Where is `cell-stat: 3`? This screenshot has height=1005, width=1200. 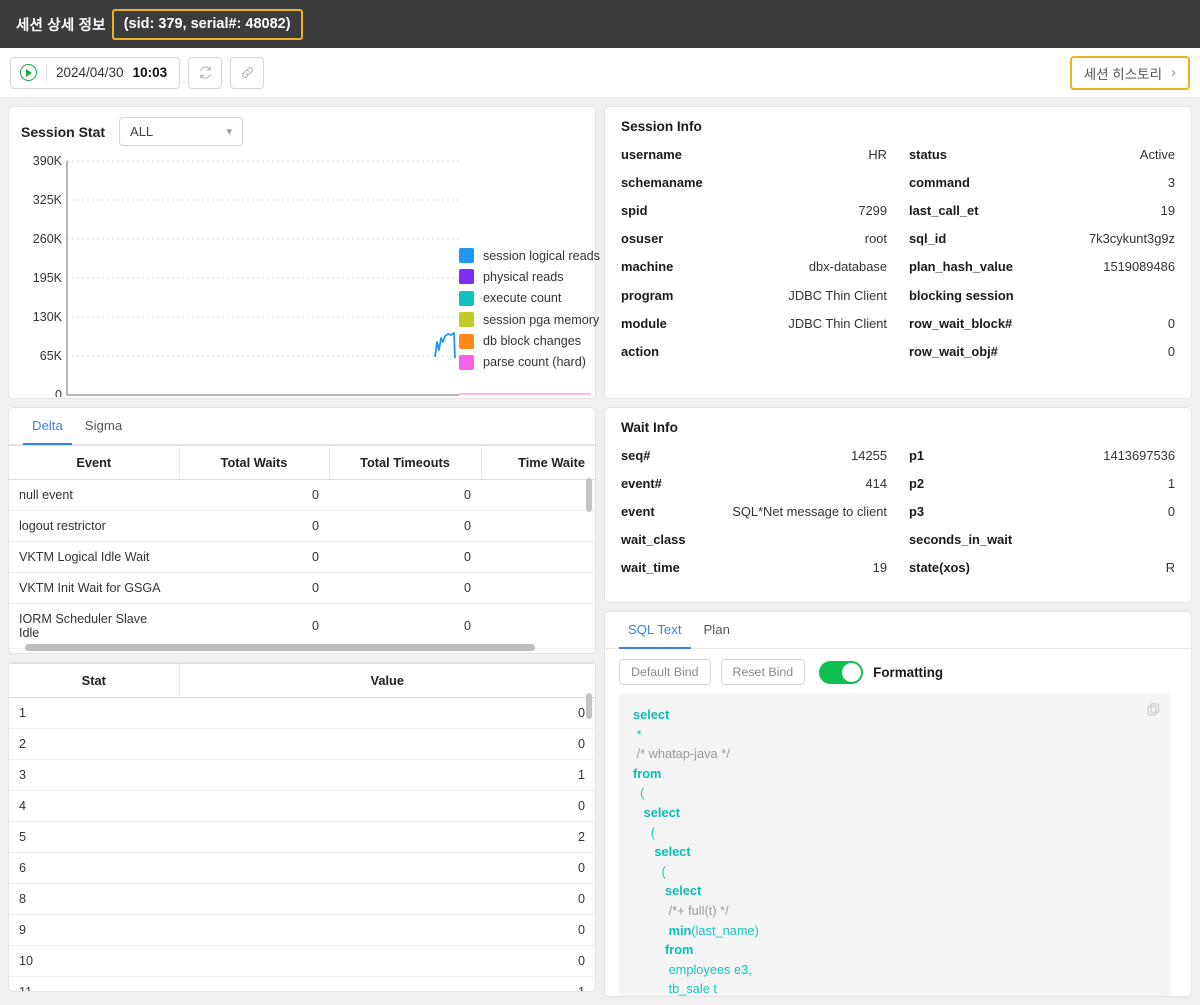
cell-stat: 3 is located at coordinates (94, 775).